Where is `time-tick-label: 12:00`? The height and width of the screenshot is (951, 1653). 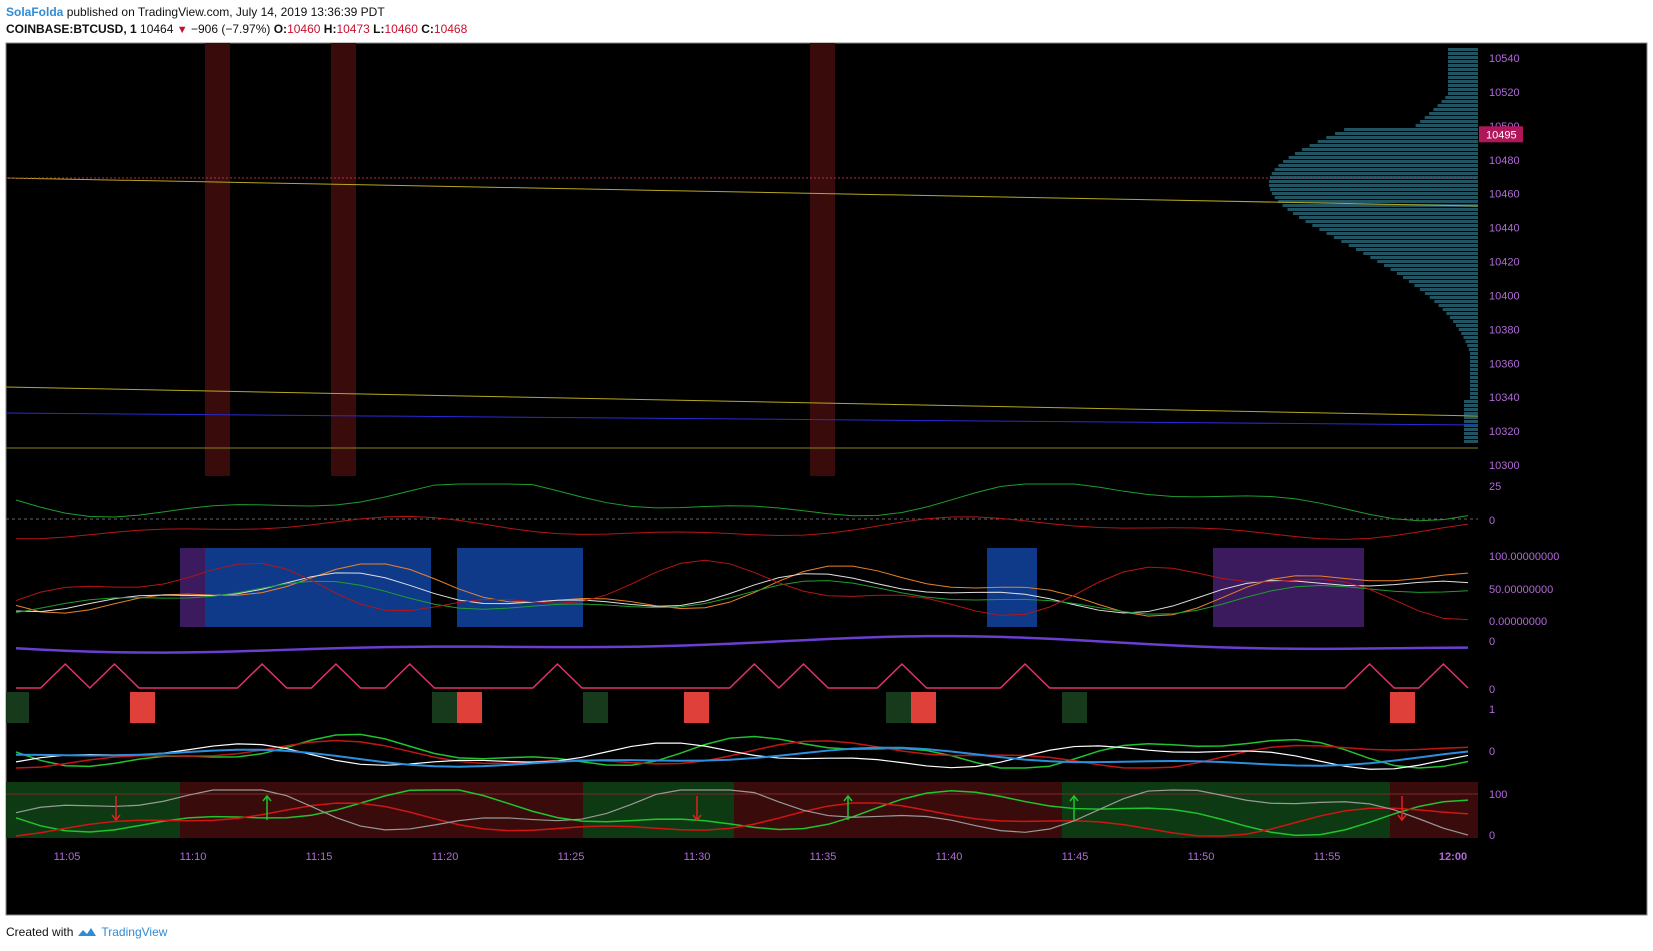 time-tick-label: 12:00 is located at coordinates (1453, 857).